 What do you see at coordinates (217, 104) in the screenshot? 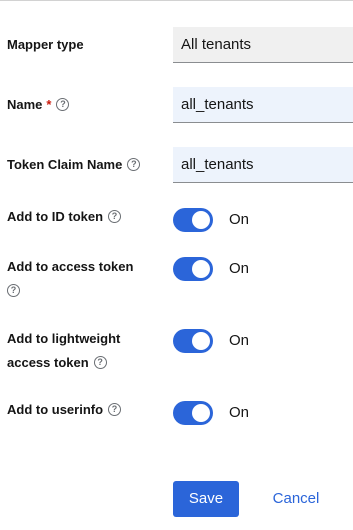
I see `name-input-value: all_tenants` at bounding box center [217, 104].